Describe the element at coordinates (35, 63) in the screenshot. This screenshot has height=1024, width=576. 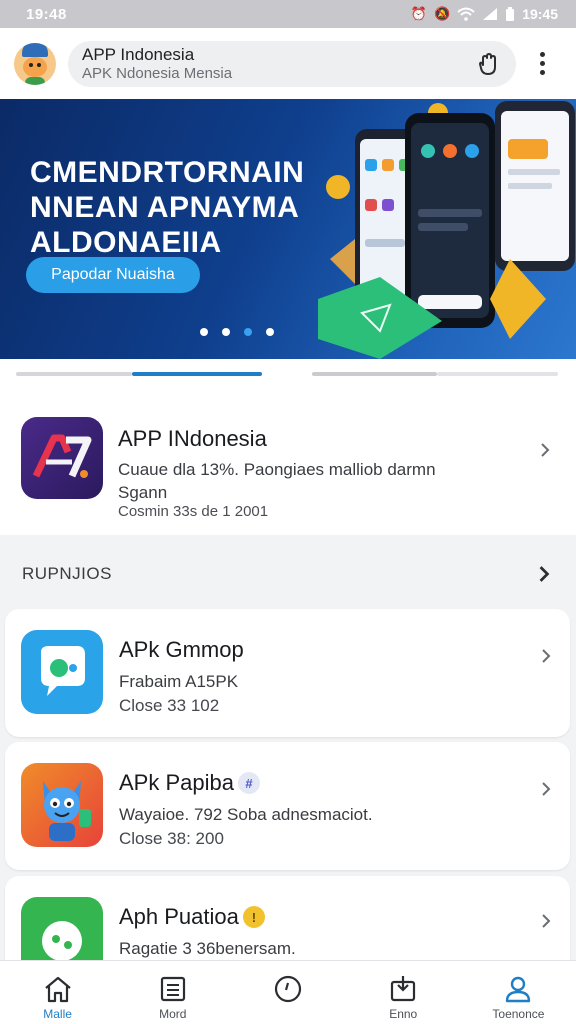
I see `avatar` at that location.